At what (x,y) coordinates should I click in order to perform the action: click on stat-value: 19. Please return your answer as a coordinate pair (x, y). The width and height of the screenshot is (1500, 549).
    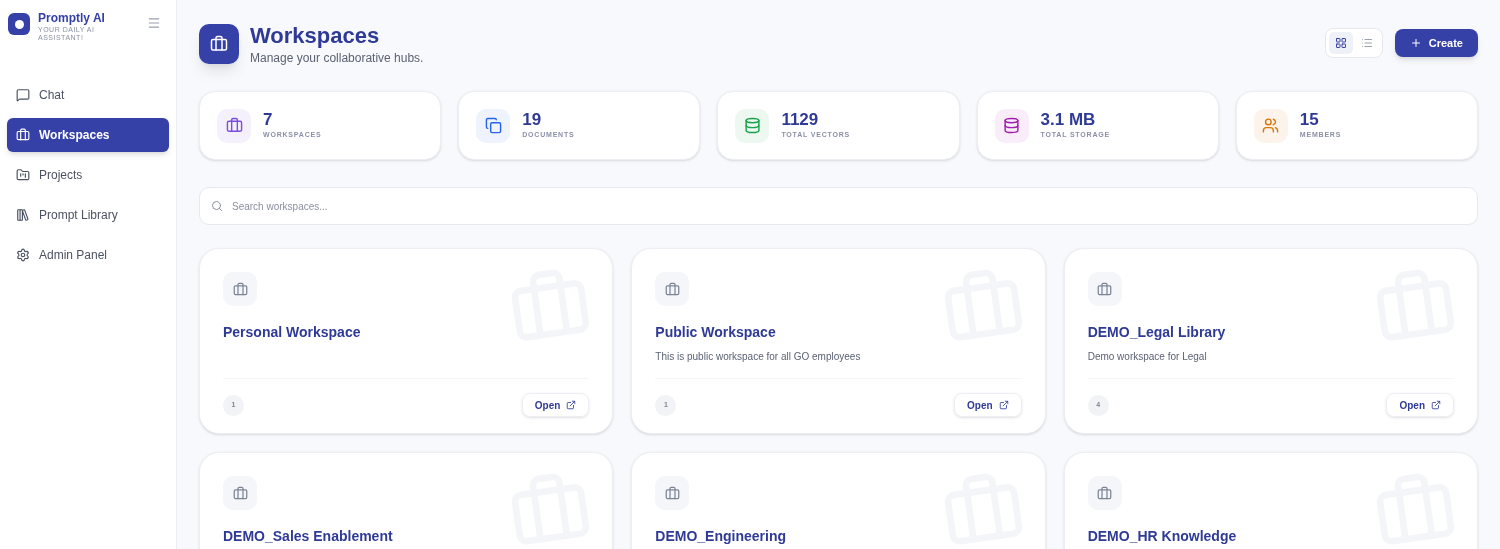
    Looking at the image, I should click on (532, 120).